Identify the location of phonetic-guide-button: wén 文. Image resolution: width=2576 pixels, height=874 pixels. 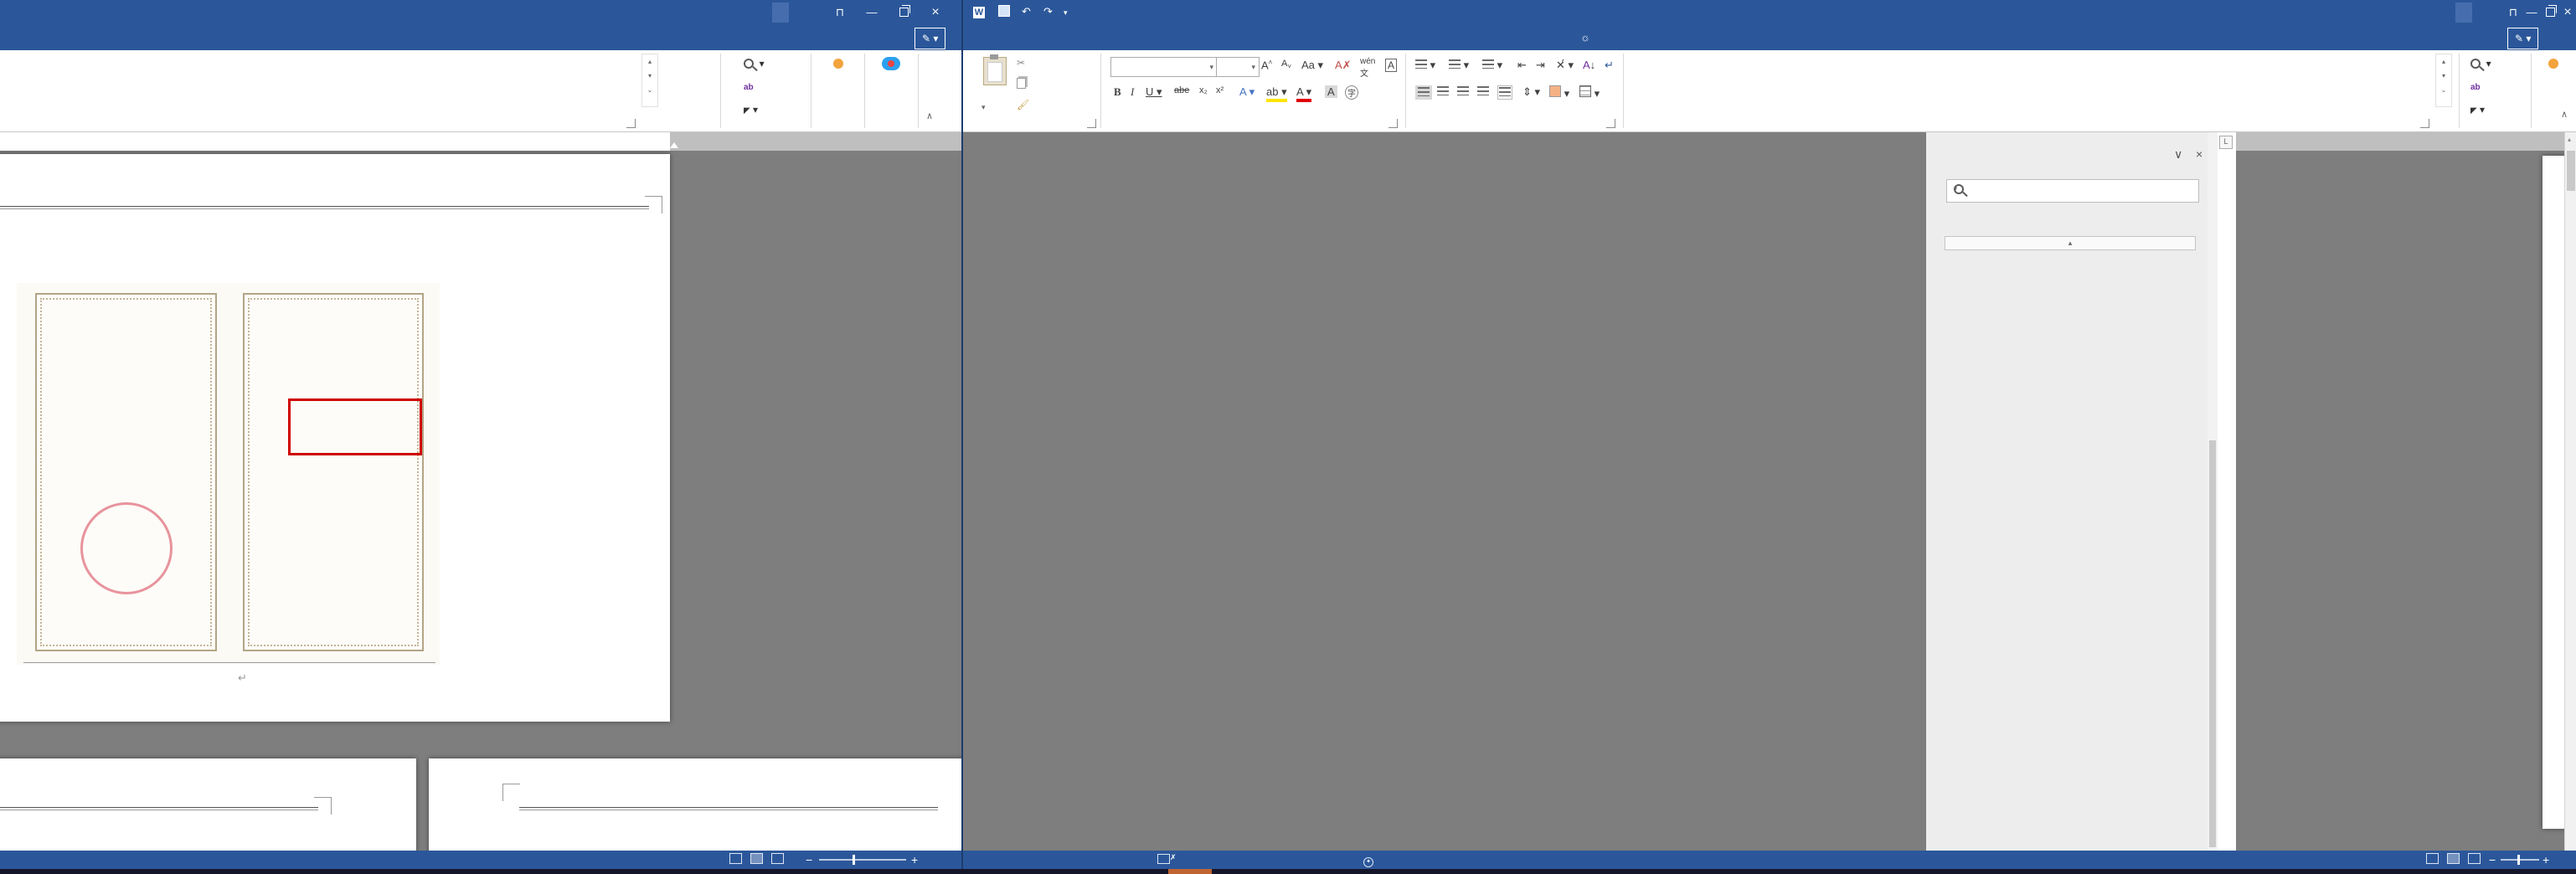
(1367, 68).